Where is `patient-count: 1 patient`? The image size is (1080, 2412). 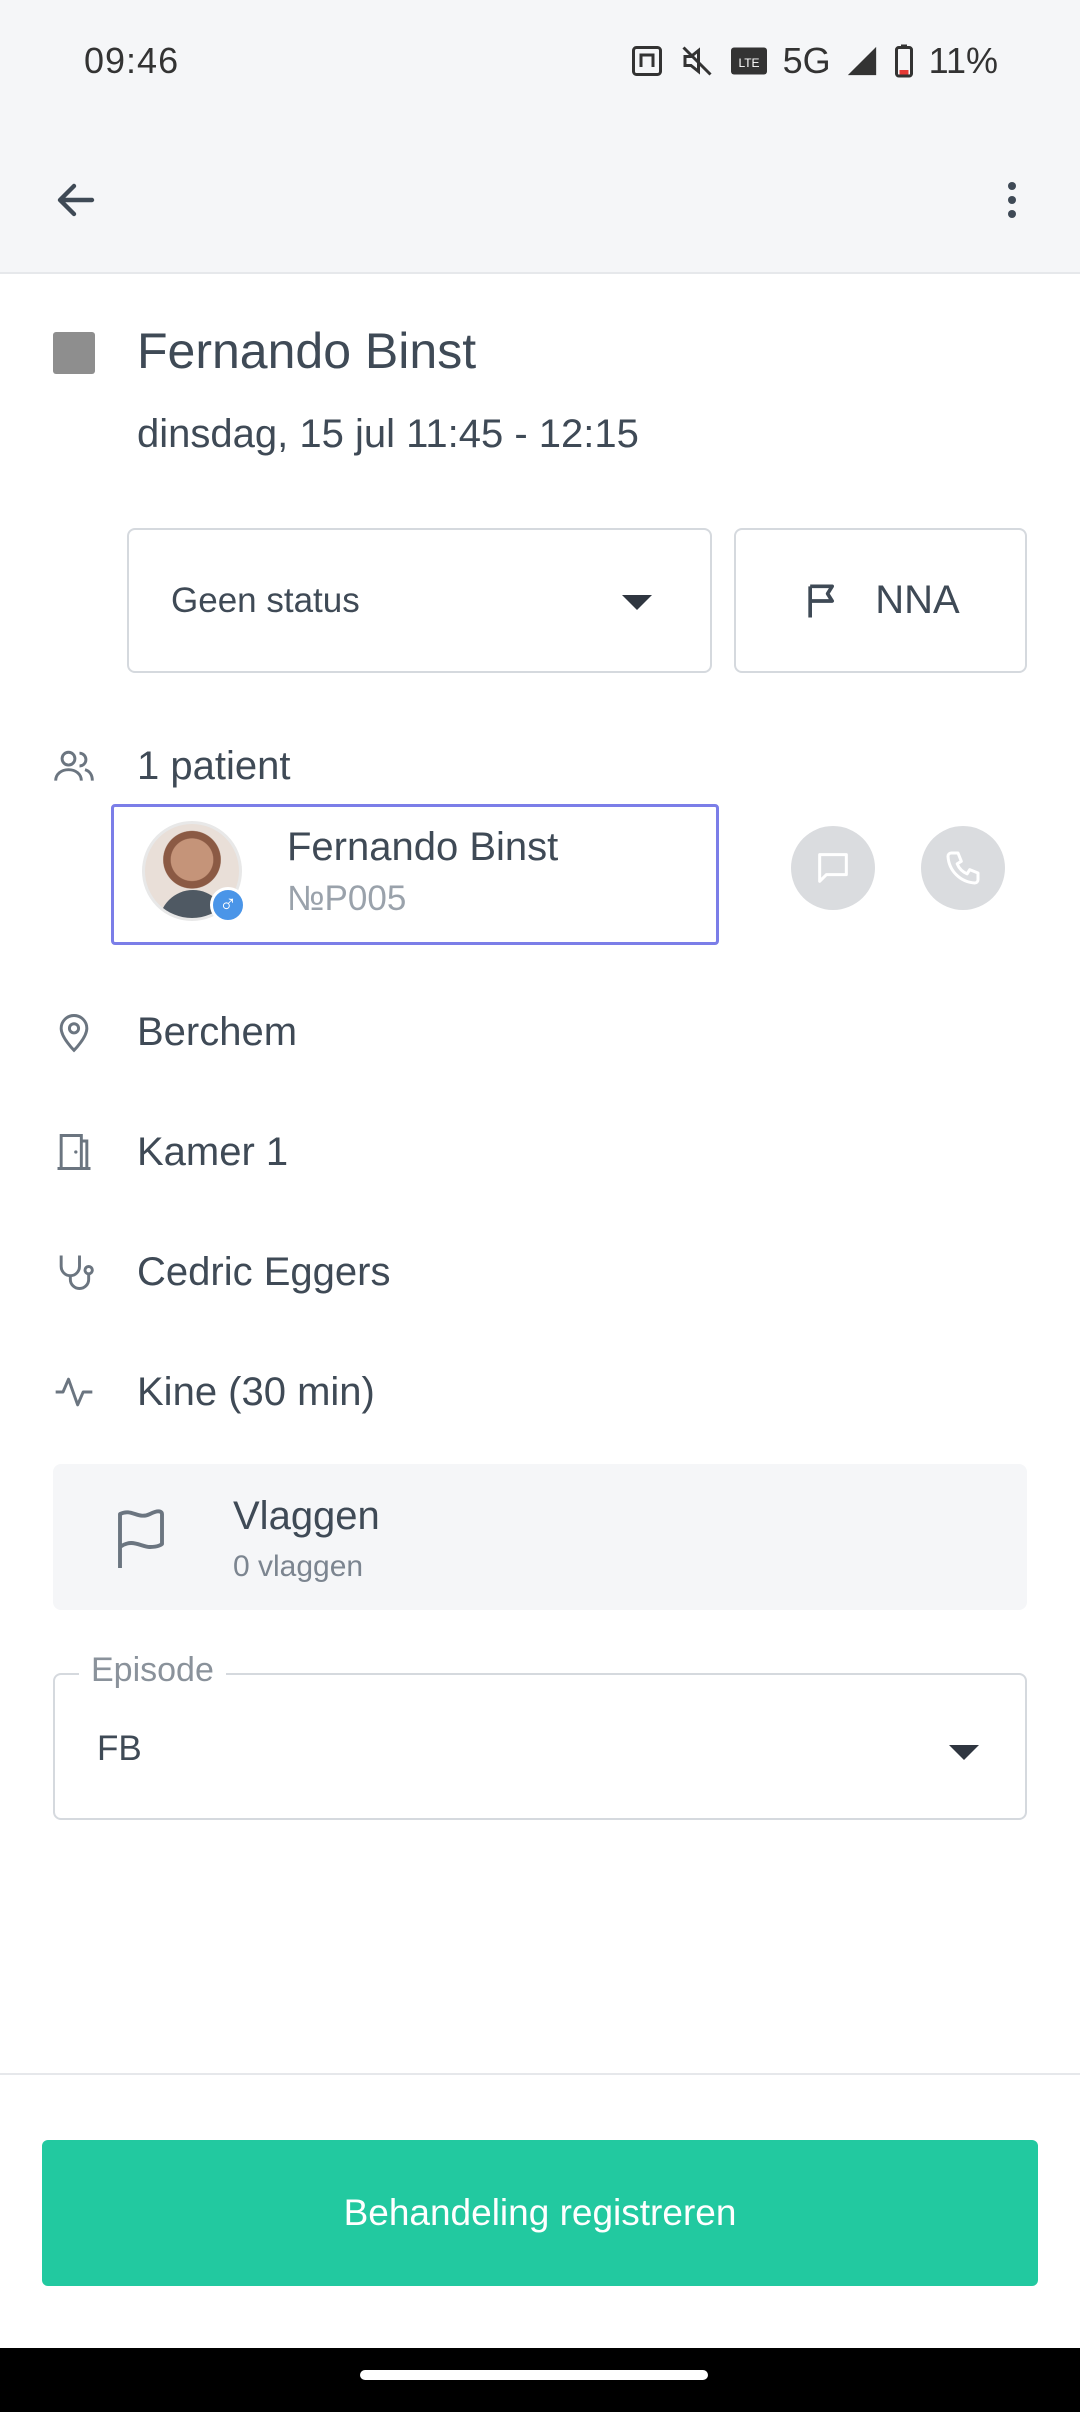 patient-count: 1 patient is located at coordinates (214, 766).